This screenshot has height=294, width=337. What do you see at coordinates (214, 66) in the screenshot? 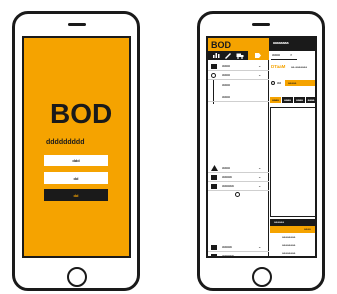
I see `laptop-icon` at bounding box center [214, 66].